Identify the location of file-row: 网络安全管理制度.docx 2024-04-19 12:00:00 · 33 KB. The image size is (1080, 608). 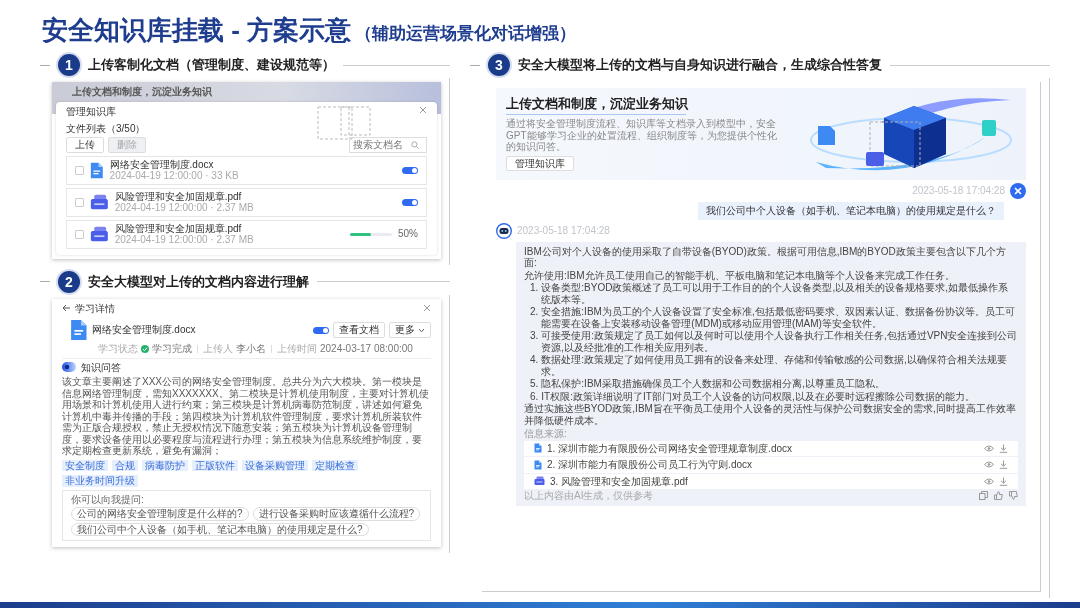
(246, 170).